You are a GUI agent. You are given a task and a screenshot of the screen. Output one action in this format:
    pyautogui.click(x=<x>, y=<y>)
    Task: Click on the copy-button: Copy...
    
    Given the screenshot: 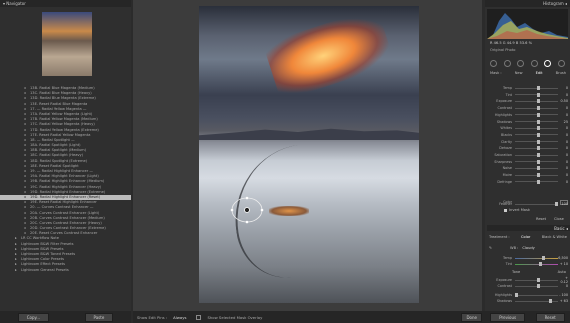 What is the action you would take?
    pyautogui.click(x=33, y=317)
    